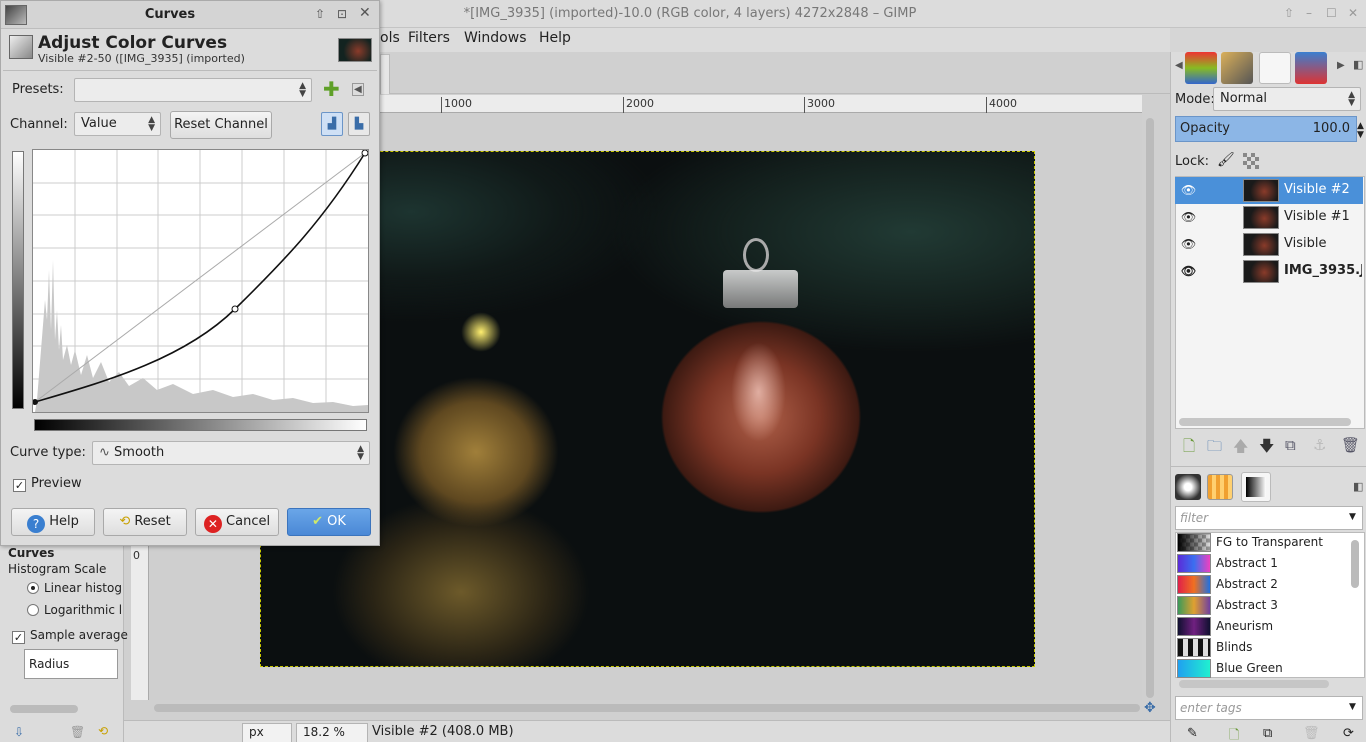  Describe the element at coordinates (1189, 448) in the screenshot. I see `new-layer-icon: 🗋` at that location.